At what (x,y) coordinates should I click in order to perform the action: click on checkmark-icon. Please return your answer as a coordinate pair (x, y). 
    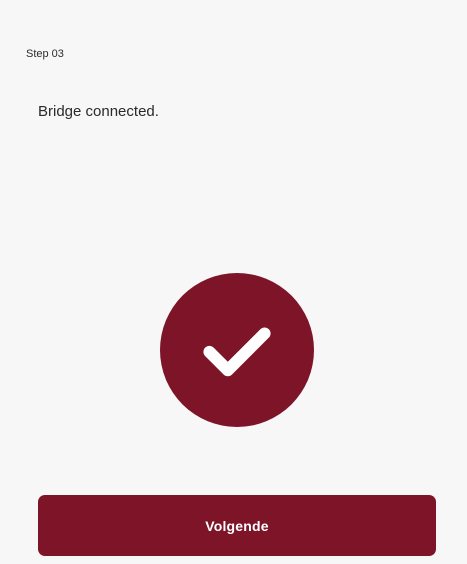
    Looking at the image, I should click on (237, 352).